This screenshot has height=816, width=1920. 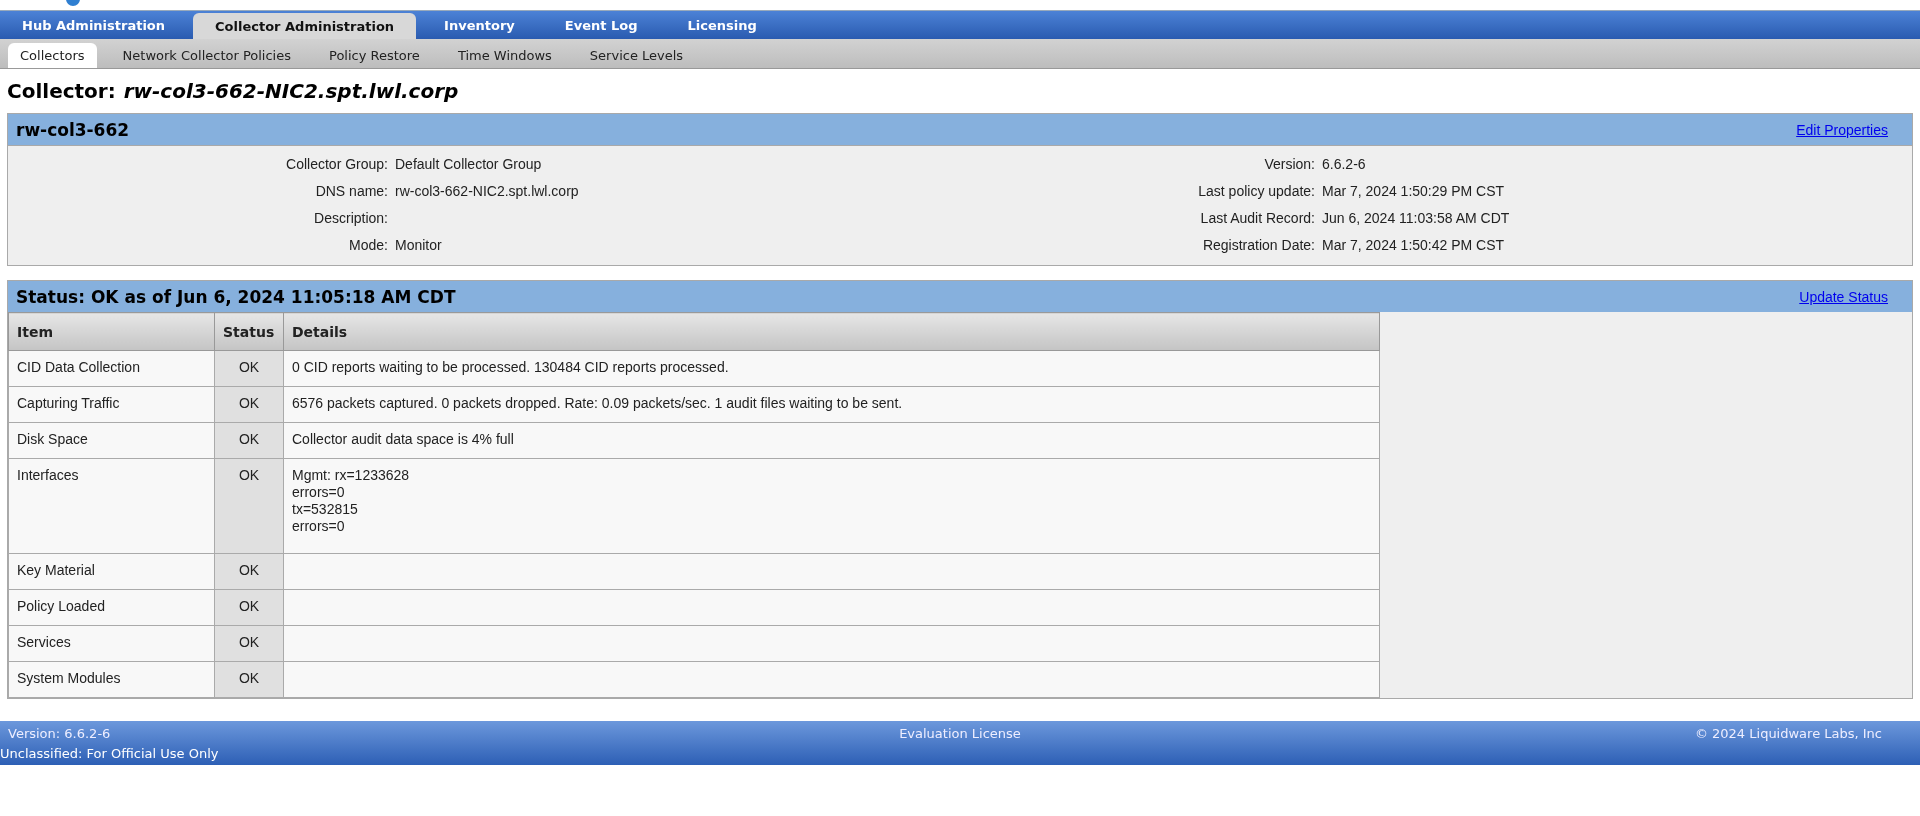 I want to click on field-label: Registration Date:, so click(x=1258, y=245).